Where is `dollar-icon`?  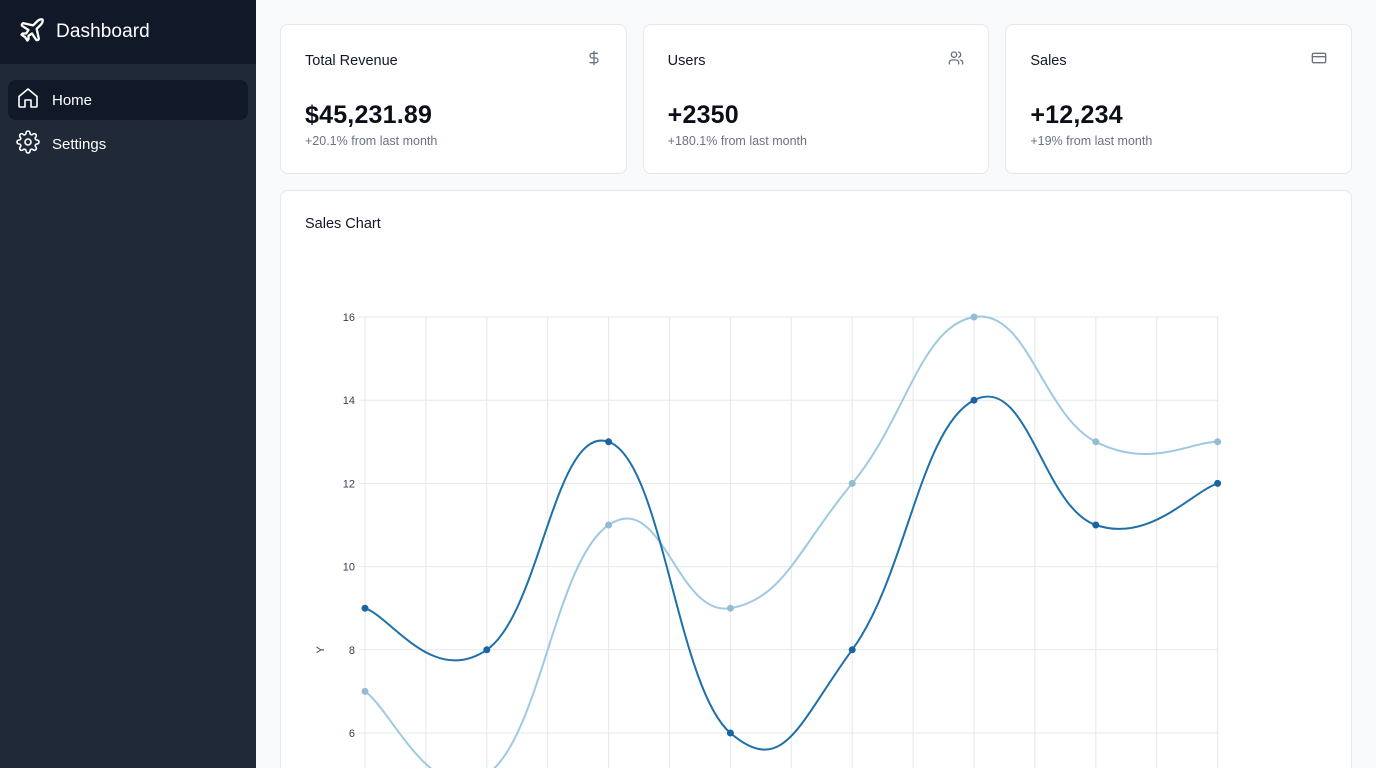 dollar-icon is located at coordinates (594, 60).